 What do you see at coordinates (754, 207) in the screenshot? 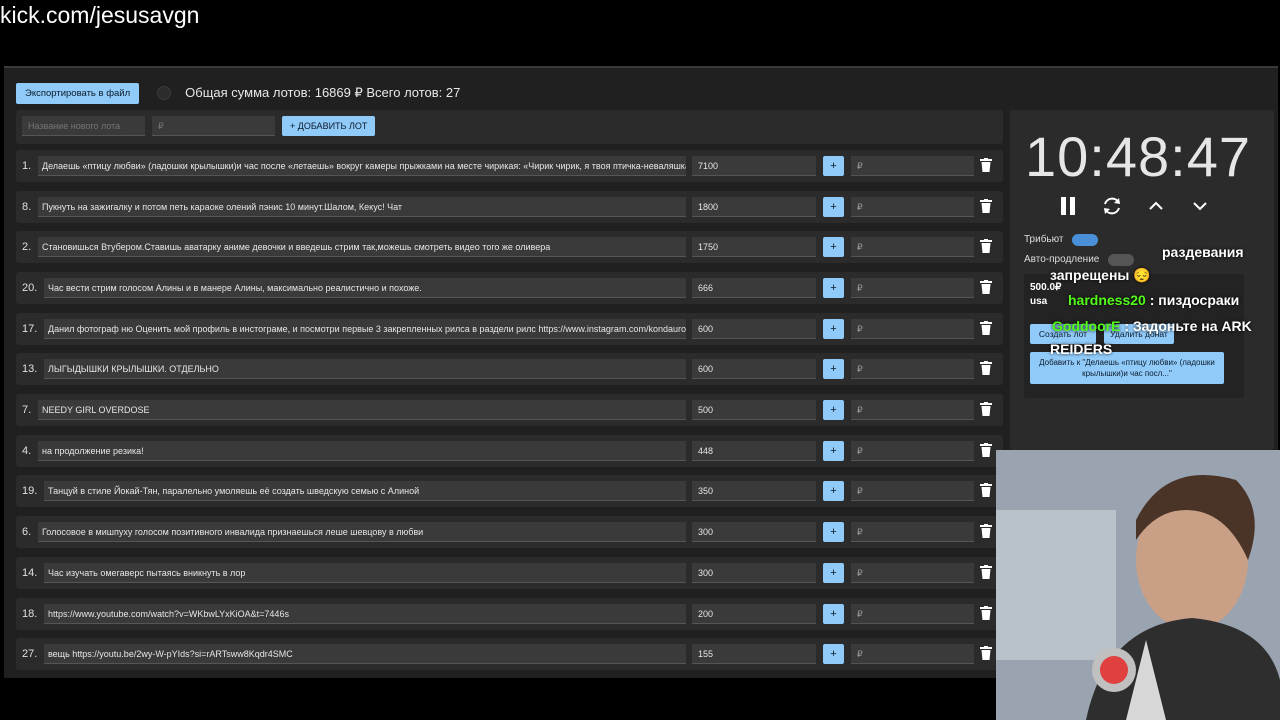
I see `lot-amount-input: 1800` at bounding box center [754, 207].